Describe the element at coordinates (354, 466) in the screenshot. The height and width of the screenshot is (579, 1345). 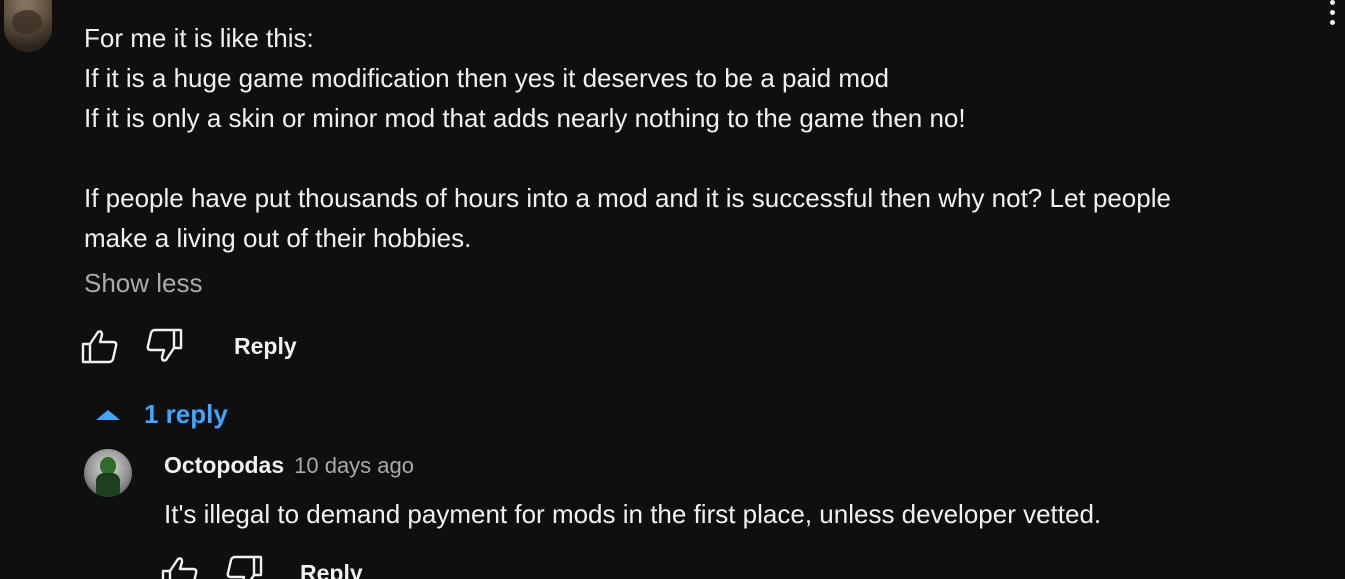
I see `reply-timestamp: 10 days ago` at that location.